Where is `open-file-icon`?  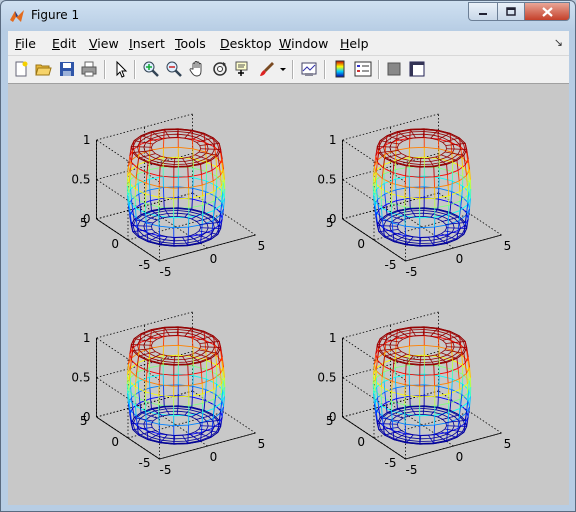
open-file-icon is located at coordinates (43, 69).